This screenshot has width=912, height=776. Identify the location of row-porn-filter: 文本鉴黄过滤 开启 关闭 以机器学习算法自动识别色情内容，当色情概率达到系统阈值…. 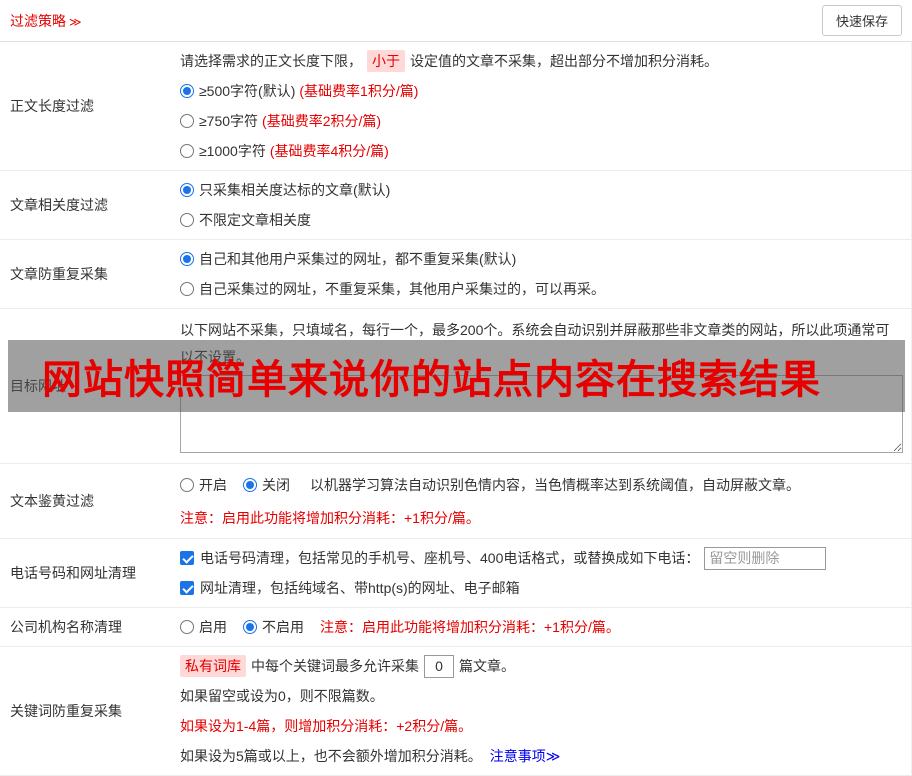
(455, 501).